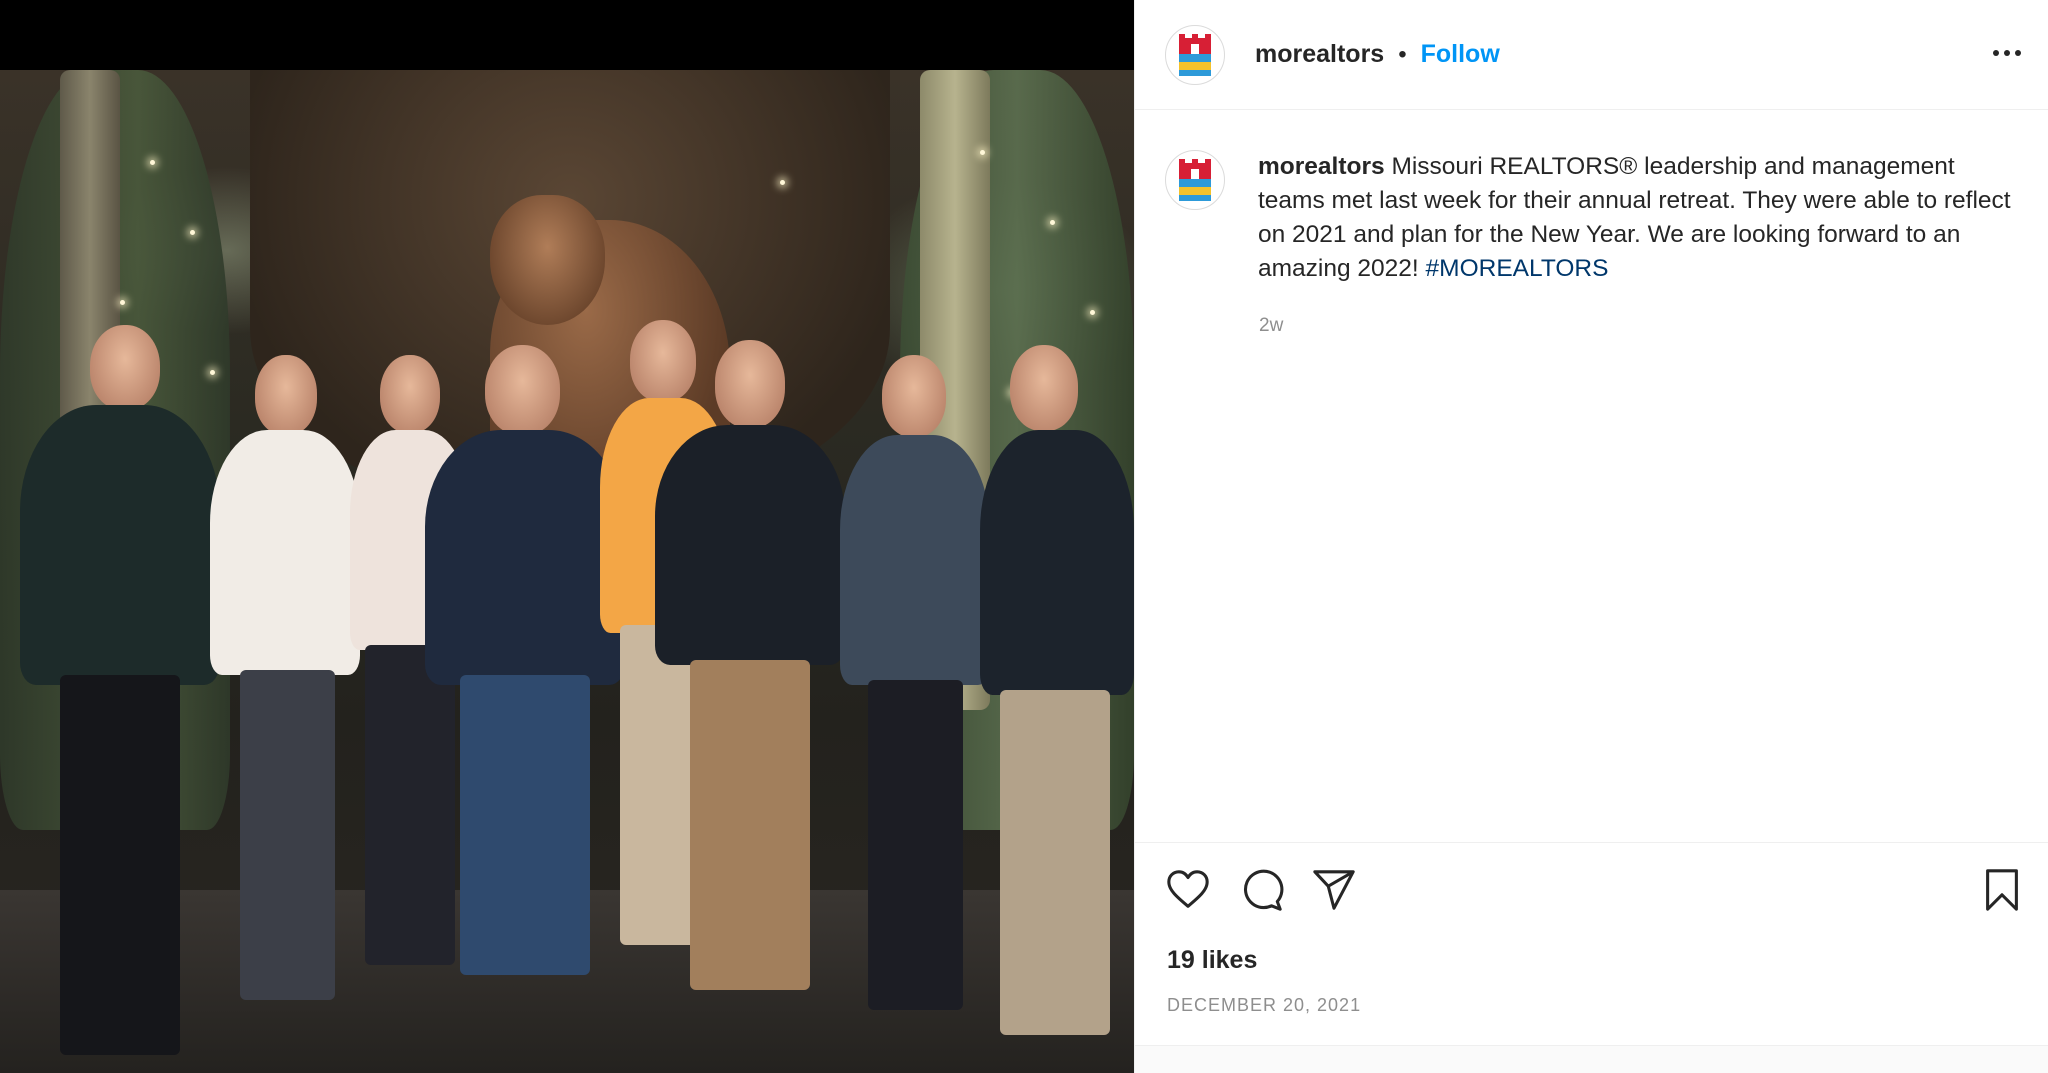  Describe the element at coordinates (1321, 166) in the screenshot. I see `caption-username-link: morealtors` at that location.